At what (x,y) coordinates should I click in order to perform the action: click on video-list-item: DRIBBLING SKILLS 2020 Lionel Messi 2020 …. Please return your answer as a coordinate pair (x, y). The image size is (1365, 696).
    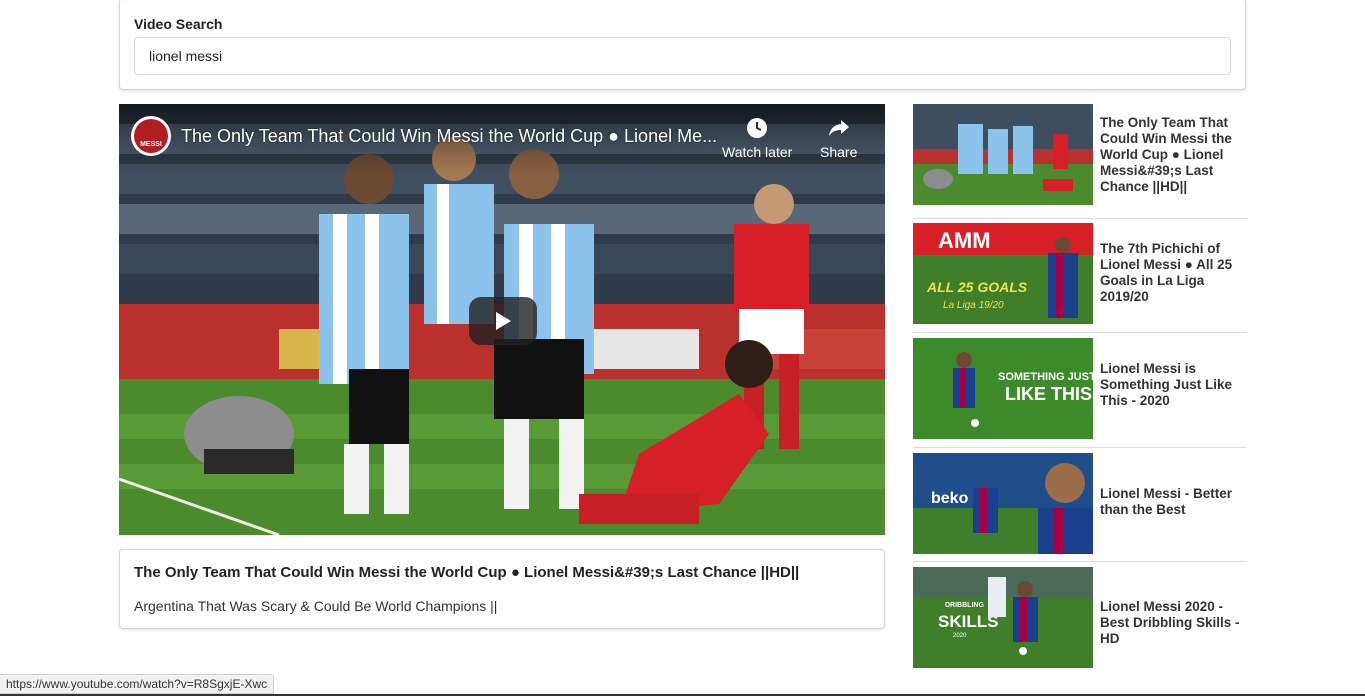
    Looking at the image, I should click on (1080, 619).